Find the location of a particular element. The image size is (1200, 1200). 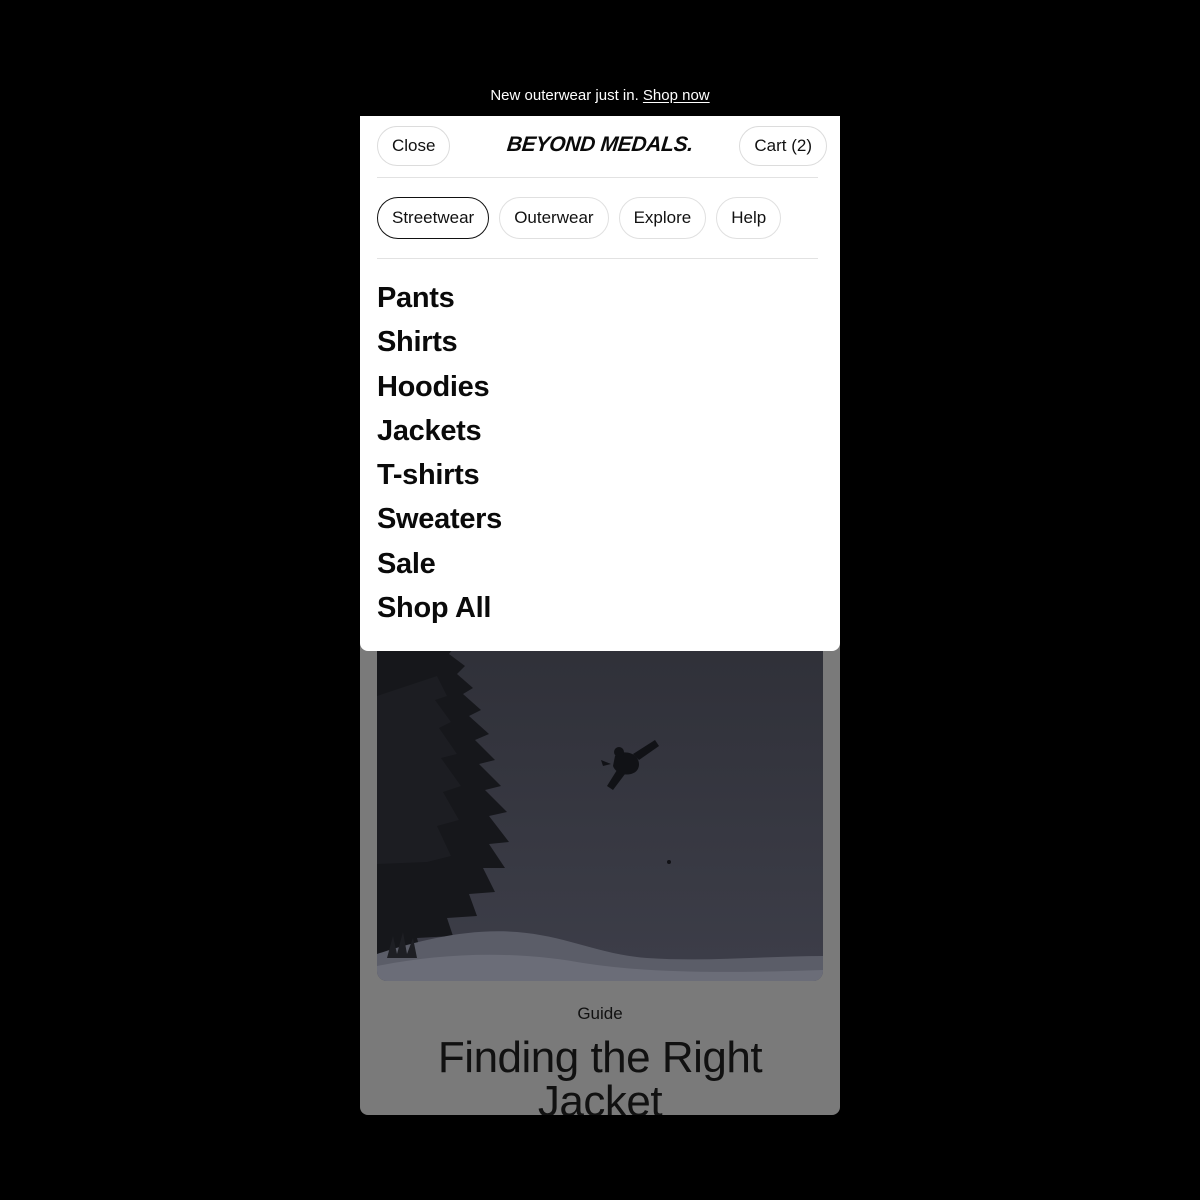

cart-button: Cart (2) is located at coordinates (783, 146).